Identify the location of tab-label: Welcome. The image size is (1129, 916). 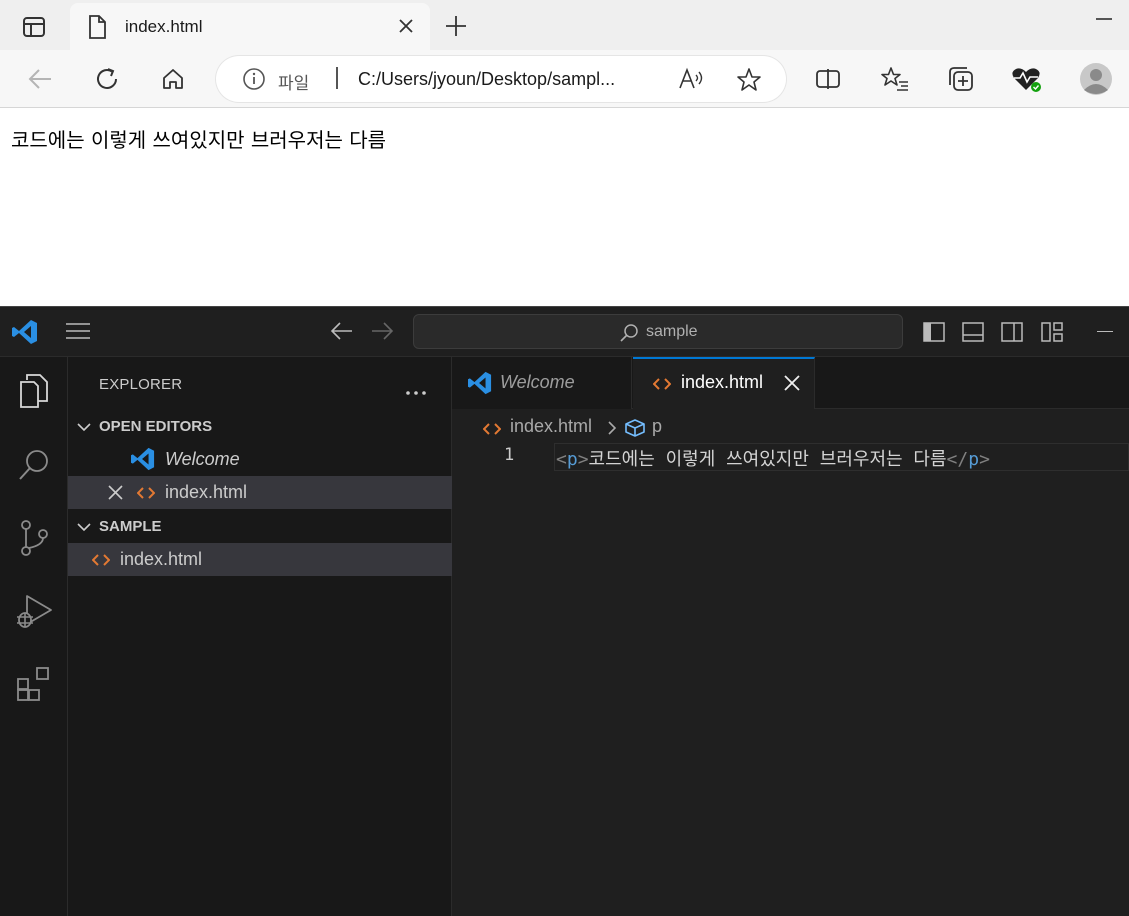
(537, 382).